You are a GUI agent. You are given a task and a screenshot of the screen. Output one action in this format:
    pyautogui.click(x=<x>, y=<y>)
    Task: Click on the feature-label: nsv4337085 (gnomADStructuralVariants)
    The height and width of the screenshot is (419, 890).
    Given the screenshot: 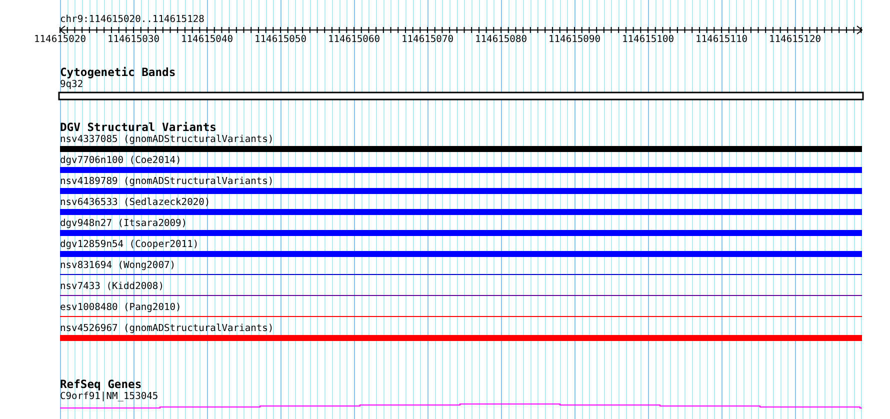 What is the action you would take?
    pyautogui.click(x=167, y=140)
    